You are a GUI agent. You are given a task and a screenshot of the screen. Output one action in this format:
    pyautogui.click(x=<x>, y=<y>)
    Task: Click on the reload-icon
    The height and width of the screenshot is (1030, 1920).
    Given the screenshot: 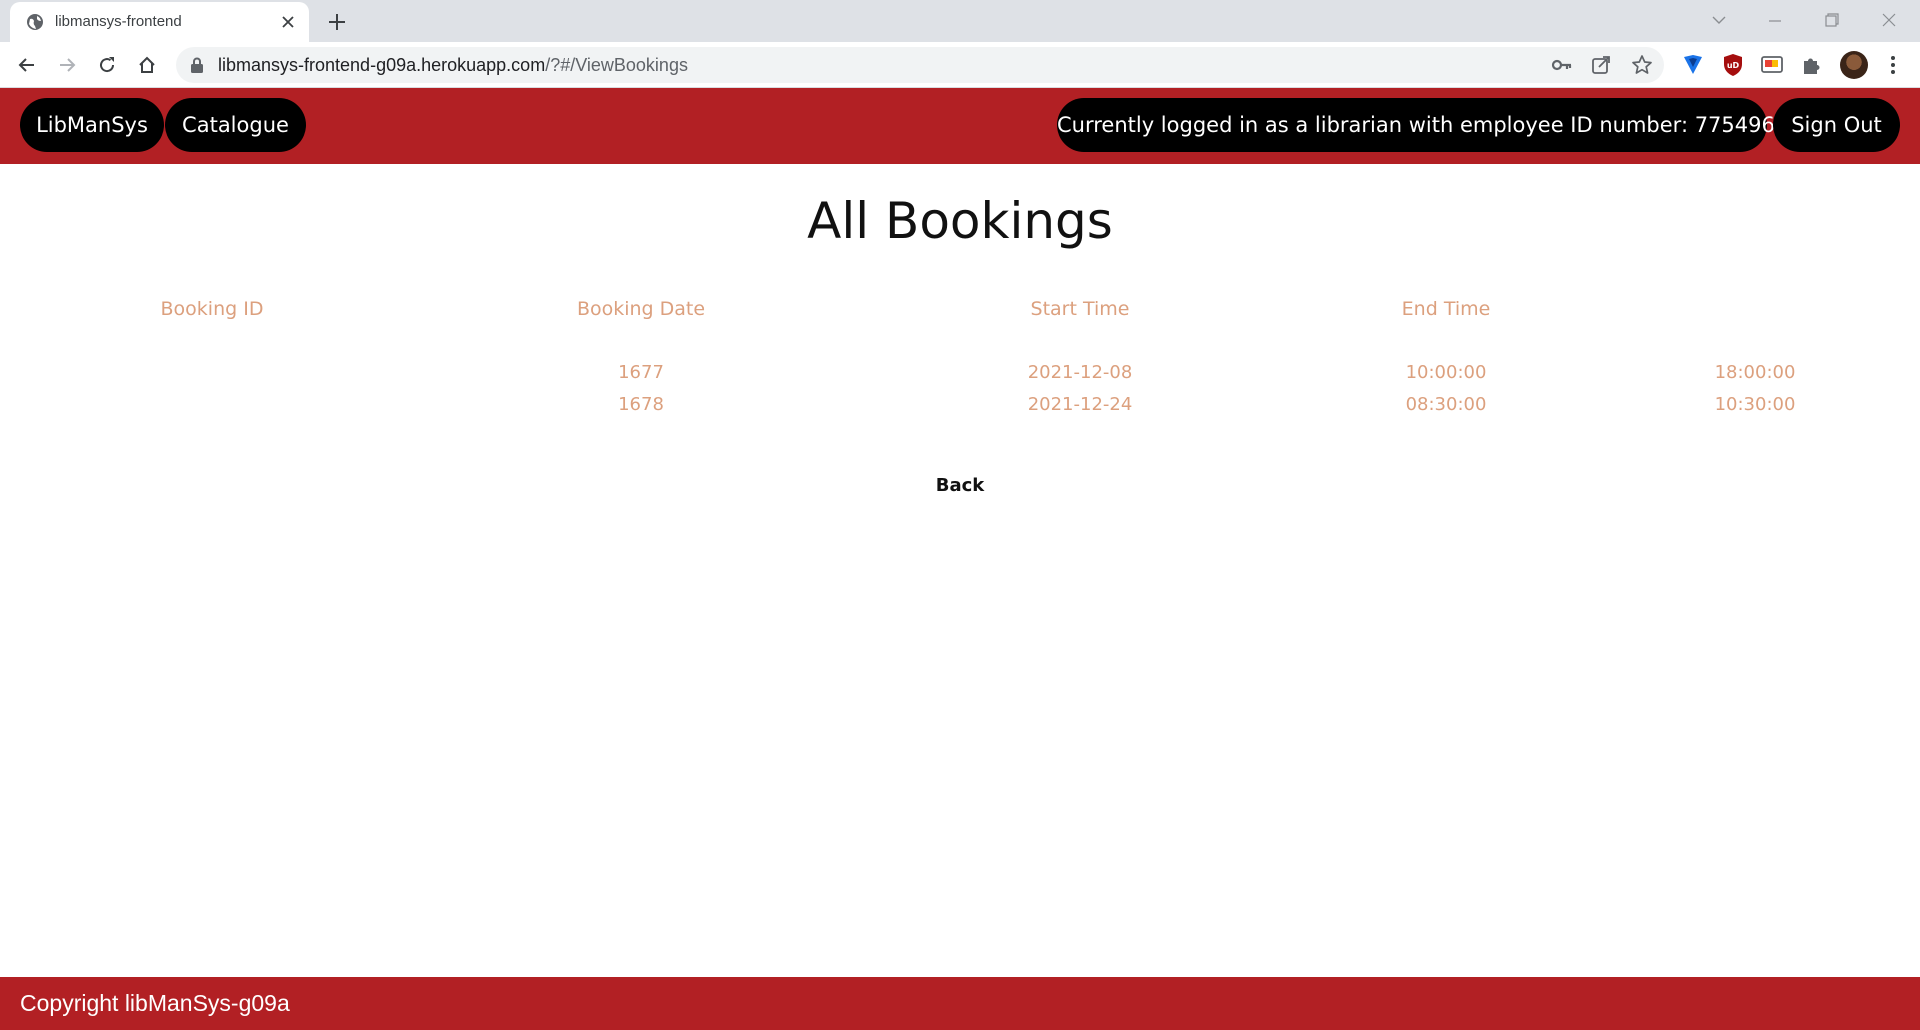 What is the action you would take?
    pyautogui.click(x=107, y=65)
    